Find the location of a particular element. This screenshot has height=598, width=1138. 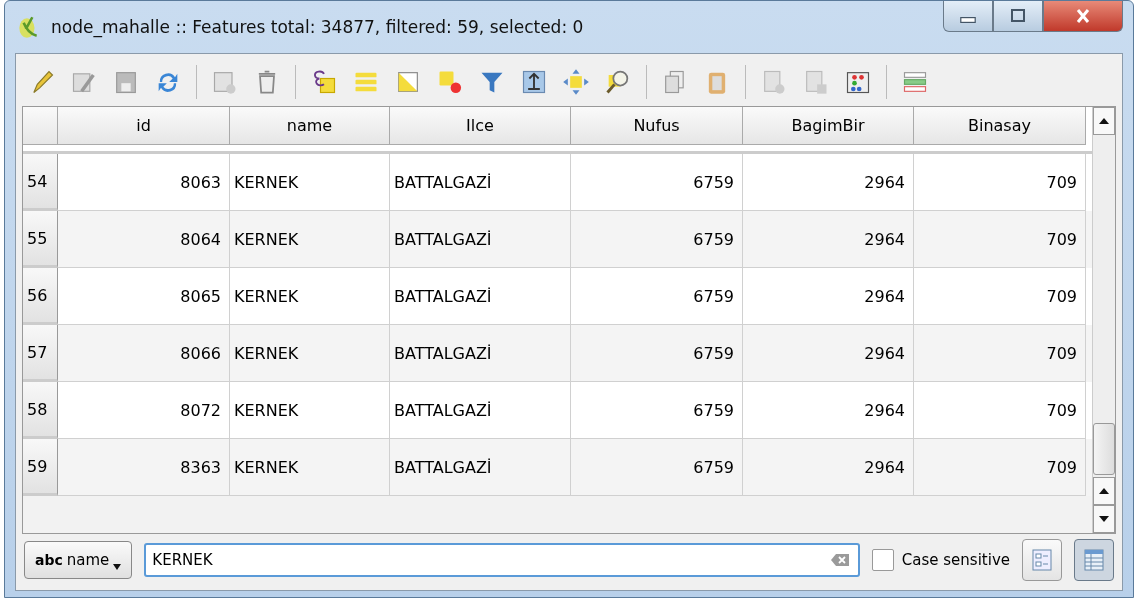

column-header: Ilce is located at coordinates (480, 126).